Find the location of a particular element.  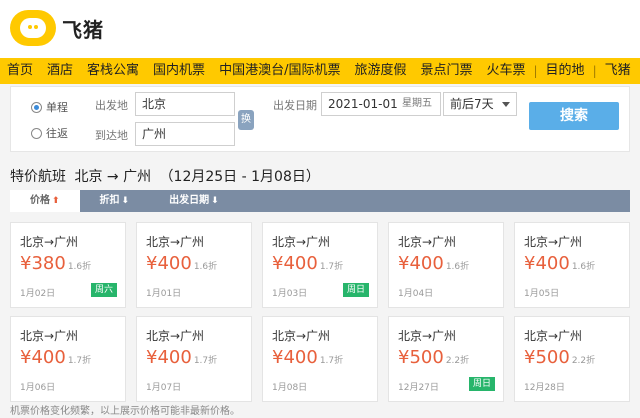

section-date-range: （12月25日 - 1月08日） is located at coordinates (239, 177).